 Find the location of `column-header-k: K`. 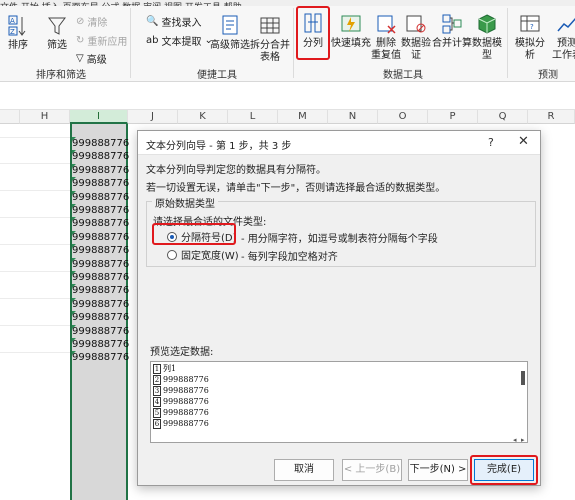

column-header-k: K is located at coordinates (203, 117).